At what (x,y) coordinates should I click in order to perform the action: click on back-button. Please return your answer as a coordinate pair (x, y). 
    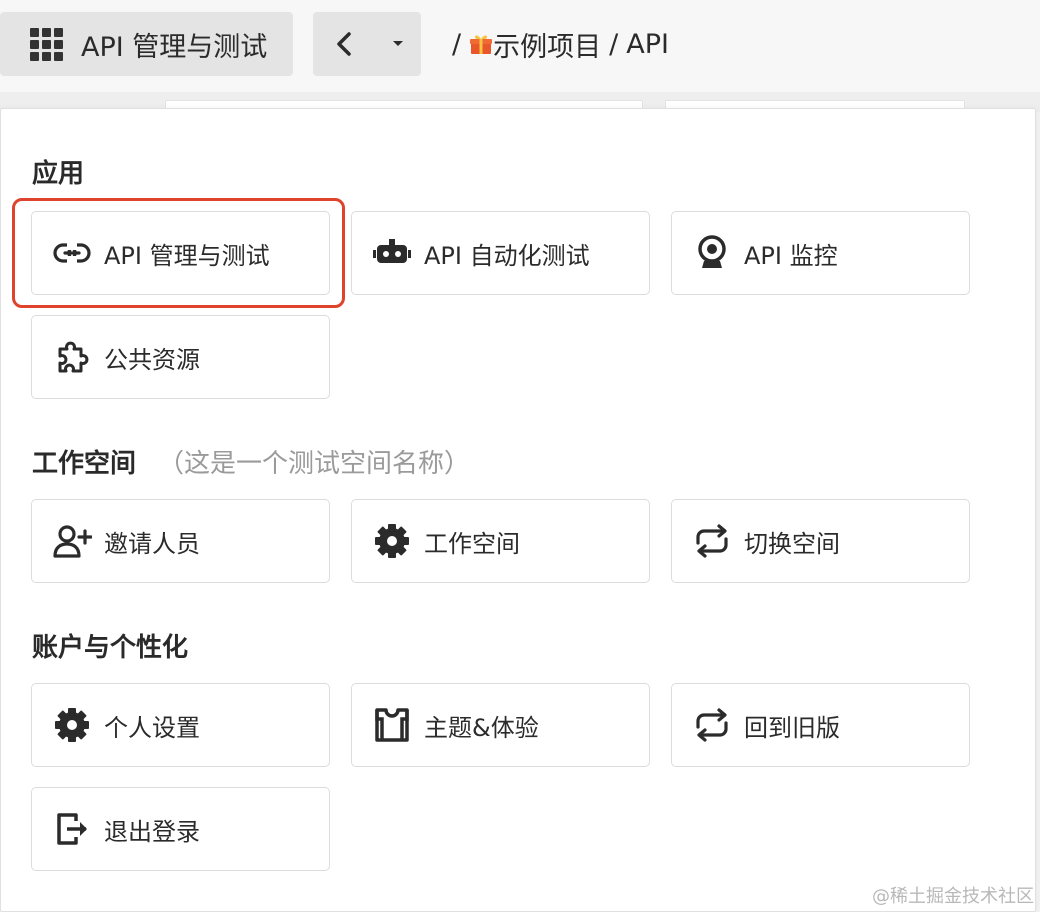
    Looking at the image, I should click on (344, 44).